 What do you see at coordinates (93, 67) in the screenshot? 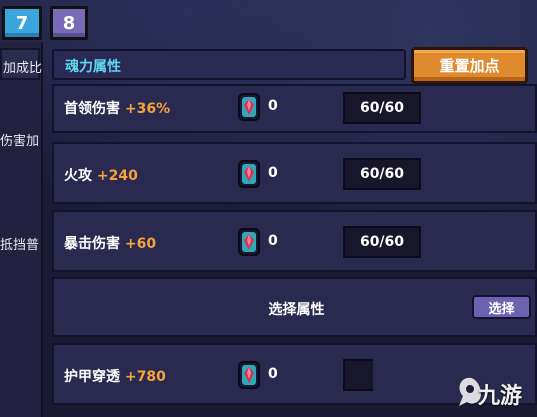
I see `page-title: 魂力属性` at bounding box center [93, 67].